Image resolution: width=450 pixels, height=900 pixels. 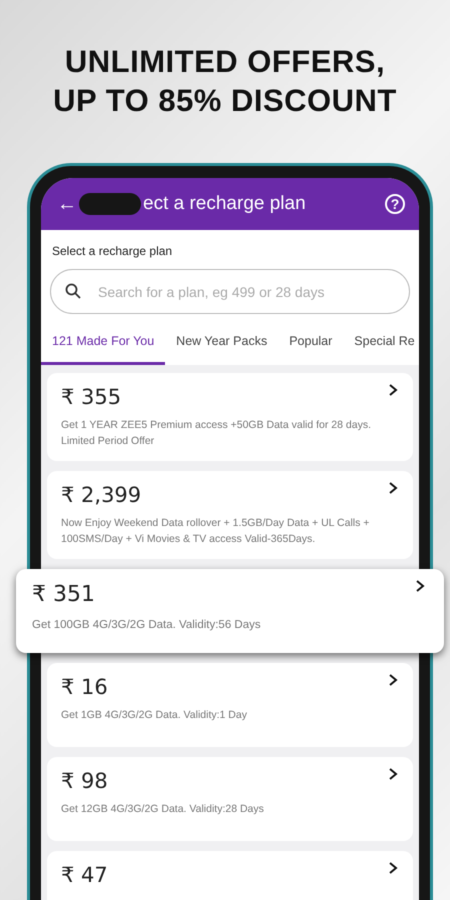 What do you see at coordinates (230, 705) in the screenshot?
I see `plan-card: ₹ 16 Get 1GB 4G/3G/2G Data. Validity:1 Day` at bounding box center [230, 705].